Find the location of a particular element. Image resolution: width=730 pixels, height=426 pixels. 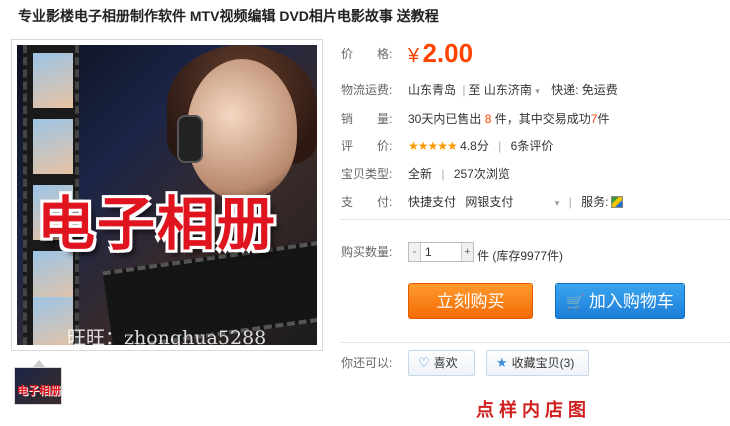

image-logo-text: 电子相册 is located at coordinates (157, 224).